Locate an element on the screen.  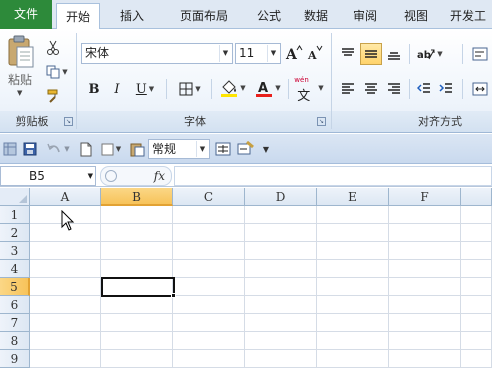
tab-1: 开始 is located at coordinates (78, 16).